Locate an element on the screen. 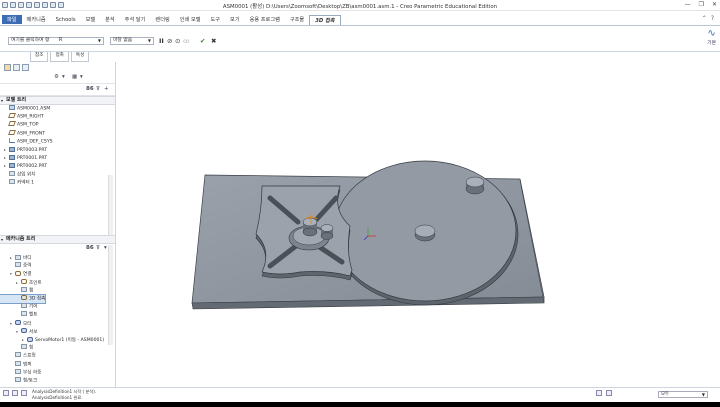 The height and width of the screenshot is (407, 720). menu-tab: 구조물 is located at coordinates (297, 19).